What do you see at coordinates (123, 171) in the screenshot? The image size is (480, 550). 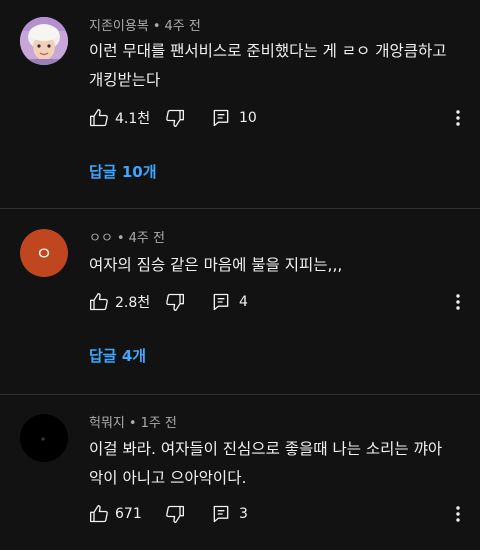 I see `view-replies-button: 답글 10개` at bounding box center [123, 171].